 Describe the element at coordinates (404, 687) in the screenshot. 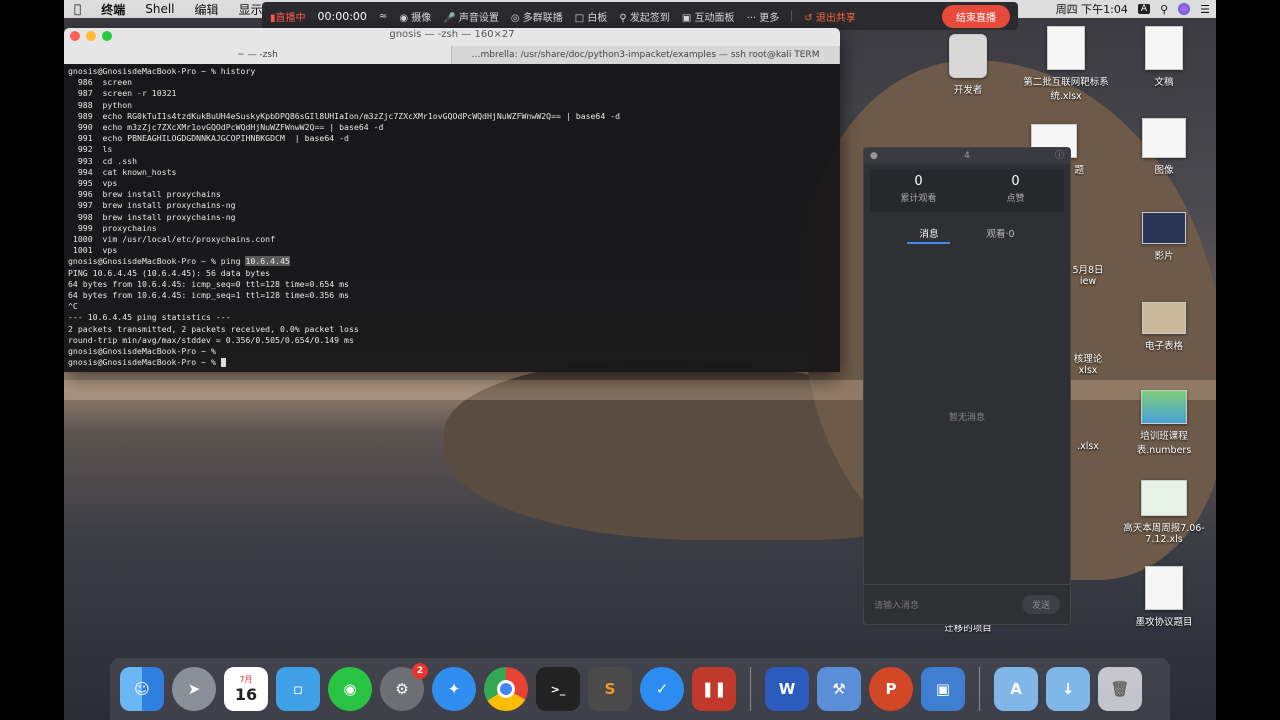

I see `system-preferences-icon: ⚙ 2` at that location.